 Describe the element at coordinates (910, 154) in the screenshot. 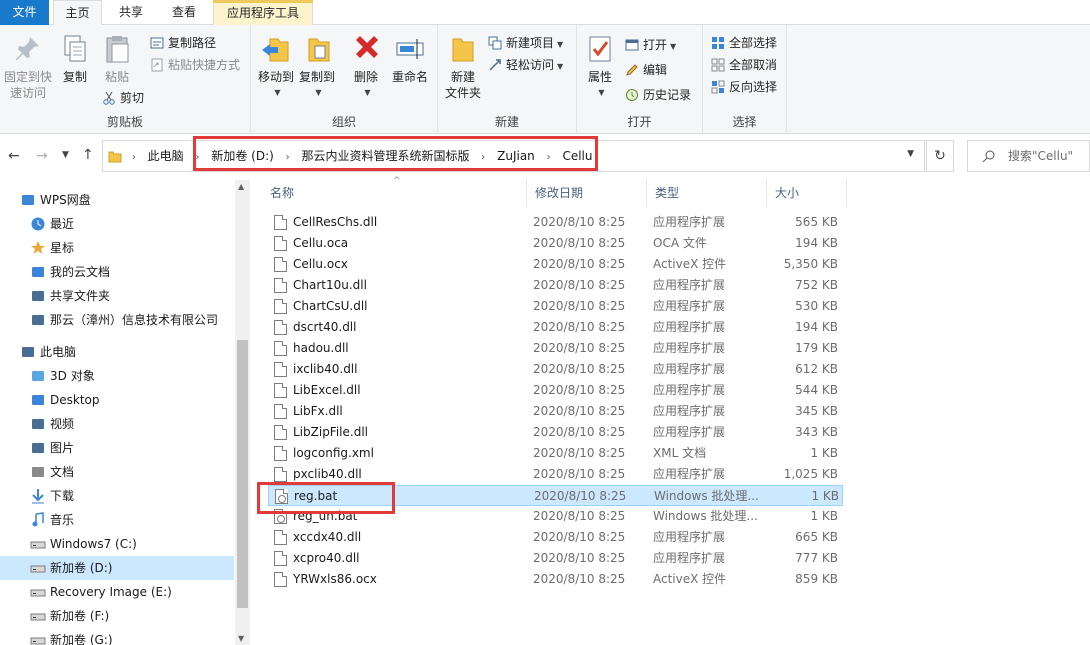

I see `address-dropdown-icon: ▼` at that location.